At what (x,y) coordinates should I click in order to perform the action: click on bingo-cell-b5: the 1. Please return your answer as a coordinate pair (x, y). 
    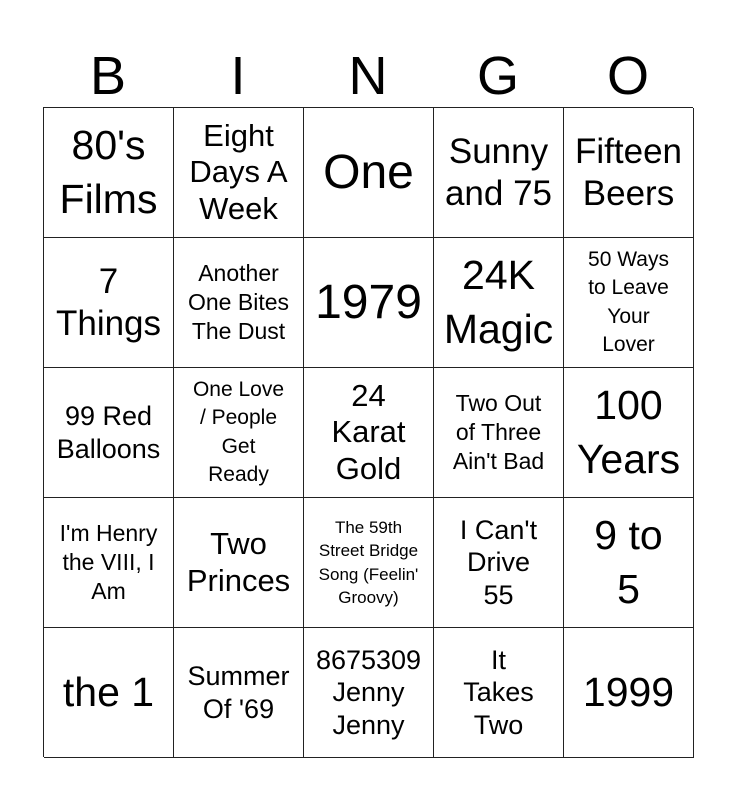
    Looking at the image, I should click on (109, 693).